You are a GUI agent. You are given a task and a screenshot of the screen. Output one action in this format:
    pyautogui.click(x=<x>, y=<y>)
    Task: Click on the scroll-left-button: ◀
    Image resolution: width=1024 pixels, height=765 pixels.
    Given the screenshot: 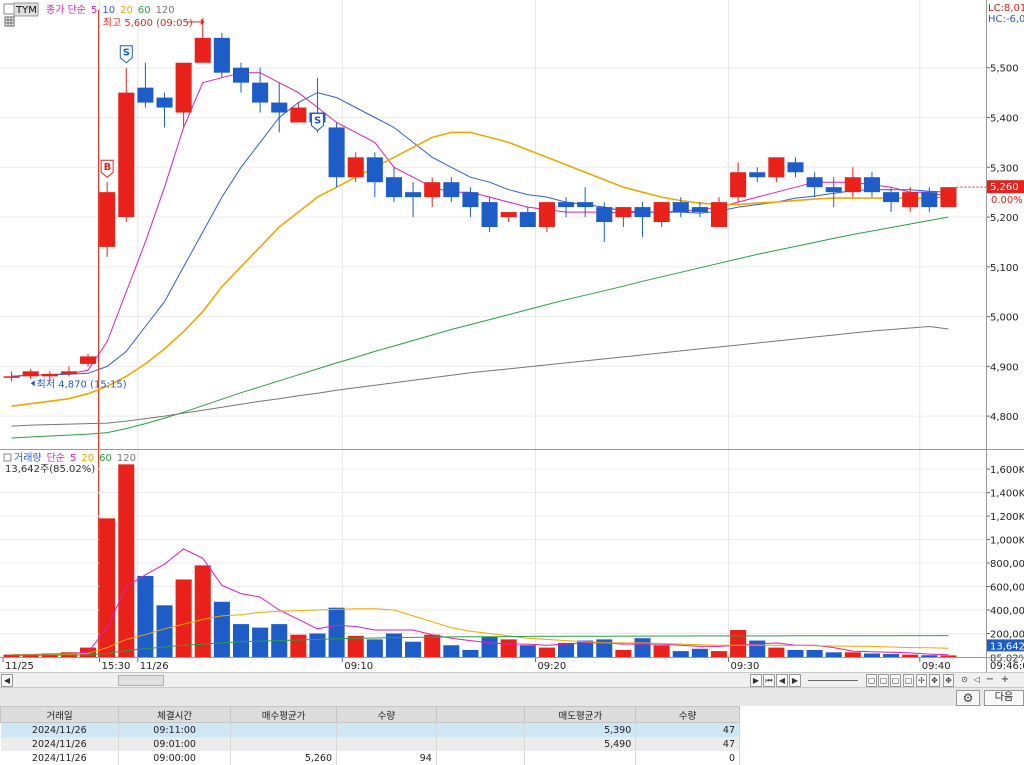 What is the action you would take?
    pyautogui.click(x=7, y=680)
    